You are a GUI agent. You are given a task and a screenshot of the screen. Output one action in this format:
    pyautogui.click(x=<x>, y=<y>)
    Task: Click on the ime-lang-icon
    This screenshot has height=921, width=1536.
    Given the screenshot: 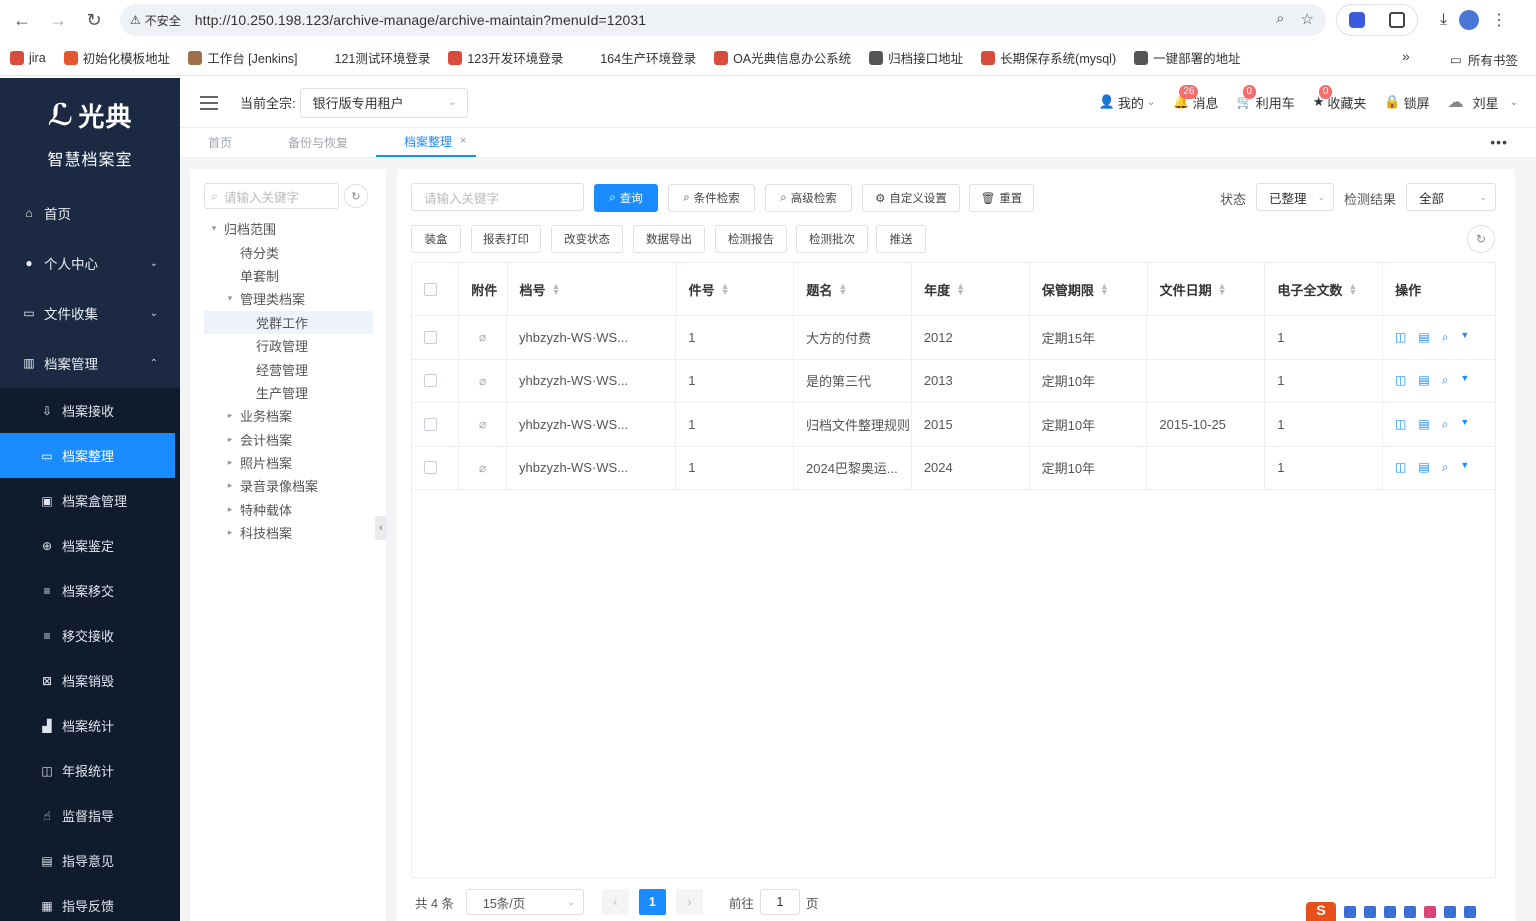 What is the action you would take?
    pyautogui.click(x=1350, y=911)
    